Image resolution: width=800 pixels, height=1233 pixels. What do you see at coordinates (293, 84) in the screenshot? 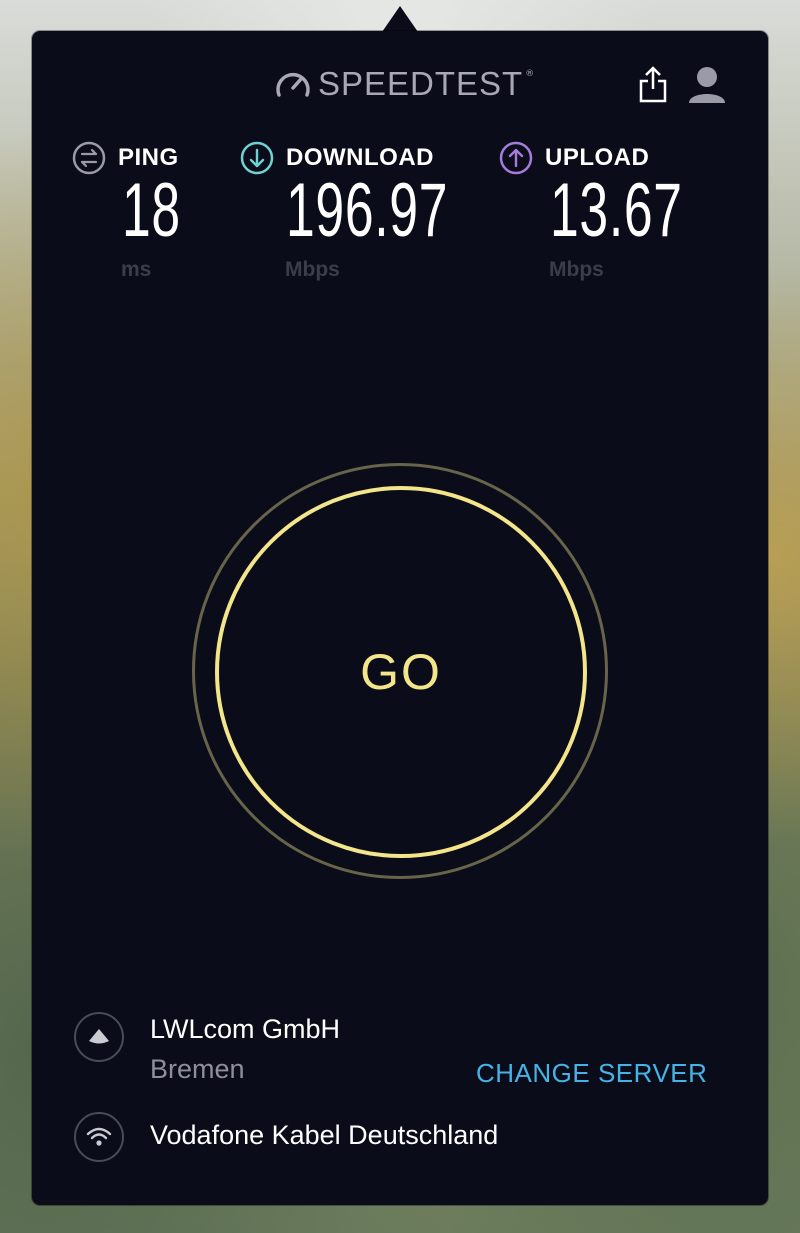
I see `gauge-icon` at bounding box center [293, 84].